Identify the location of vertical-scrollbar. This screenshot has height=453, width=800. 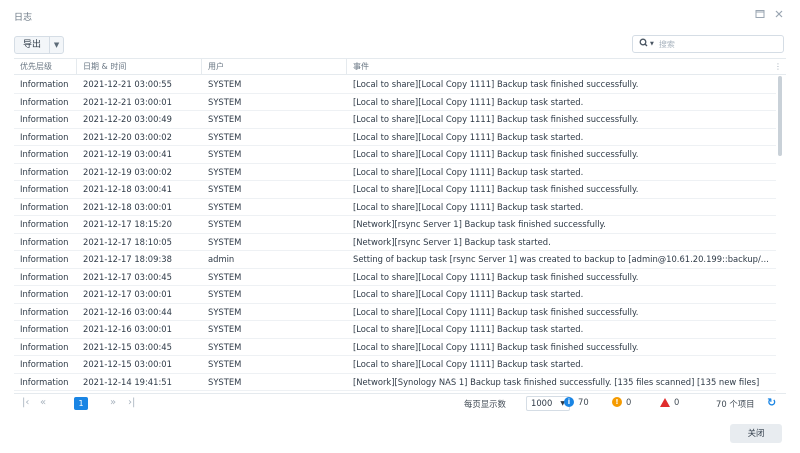
(781, 234).